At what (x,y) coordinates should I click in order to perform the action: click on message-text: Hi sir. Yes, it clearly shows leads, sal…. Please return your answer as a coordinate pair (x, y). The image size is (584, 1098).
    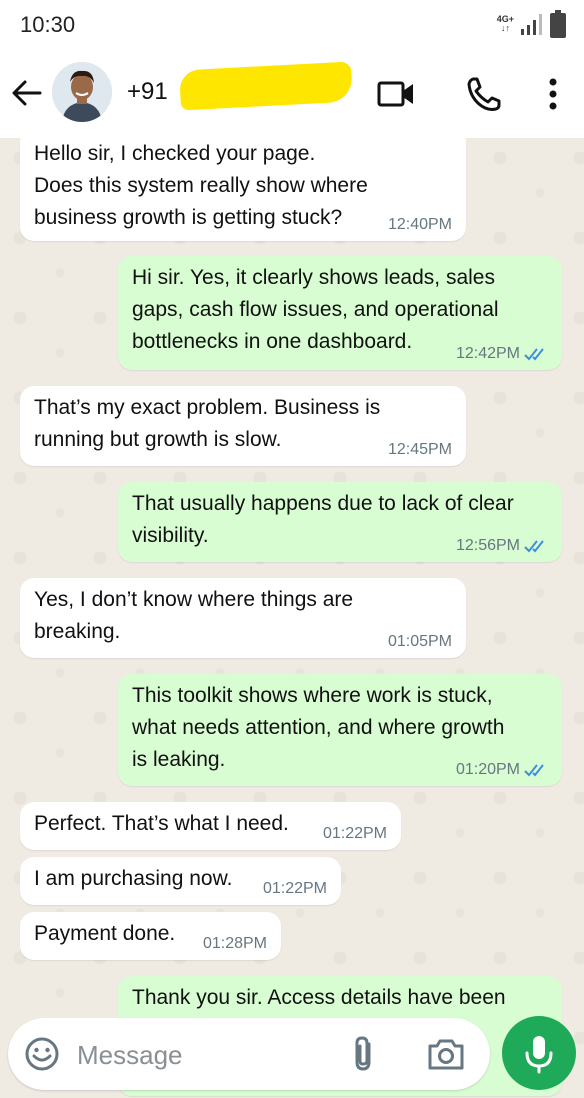
    Looking at the image, I should click on (315, 309).